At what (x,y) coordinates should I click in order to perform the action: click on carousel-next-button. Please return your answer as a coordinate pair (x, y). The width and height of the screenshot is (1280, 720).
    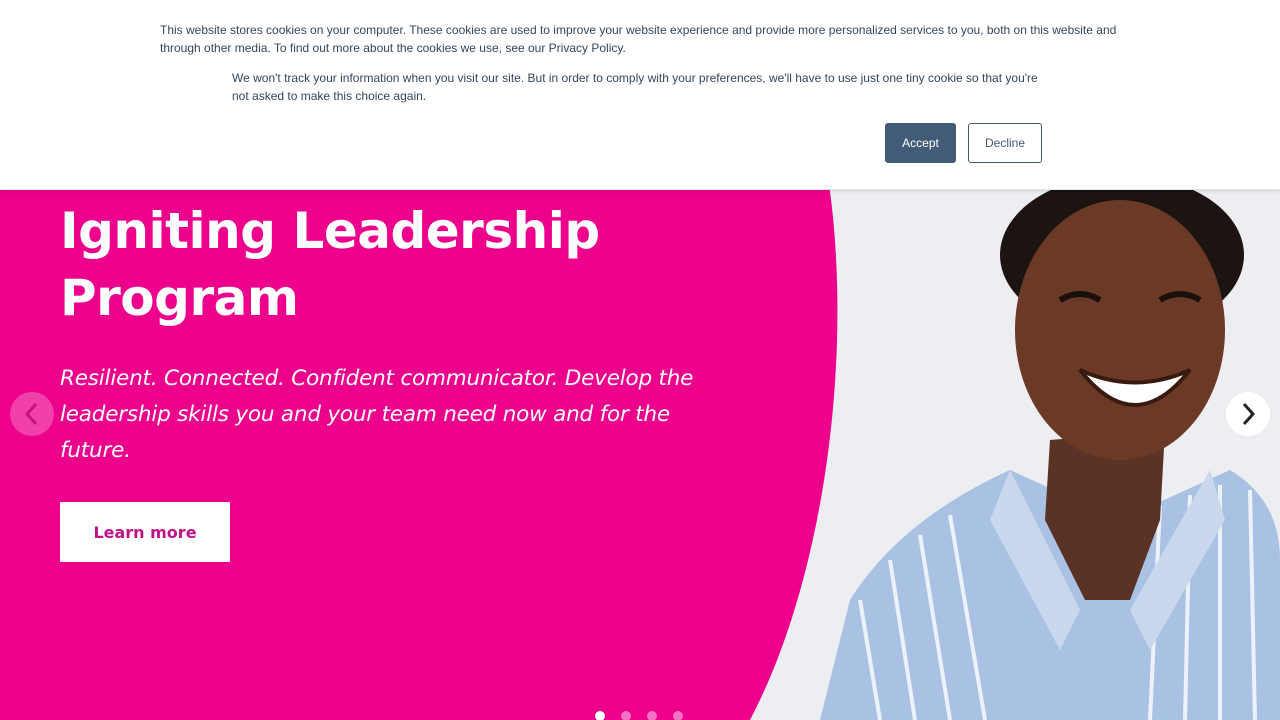
    Looking at the image, I should click on (1248, 414).